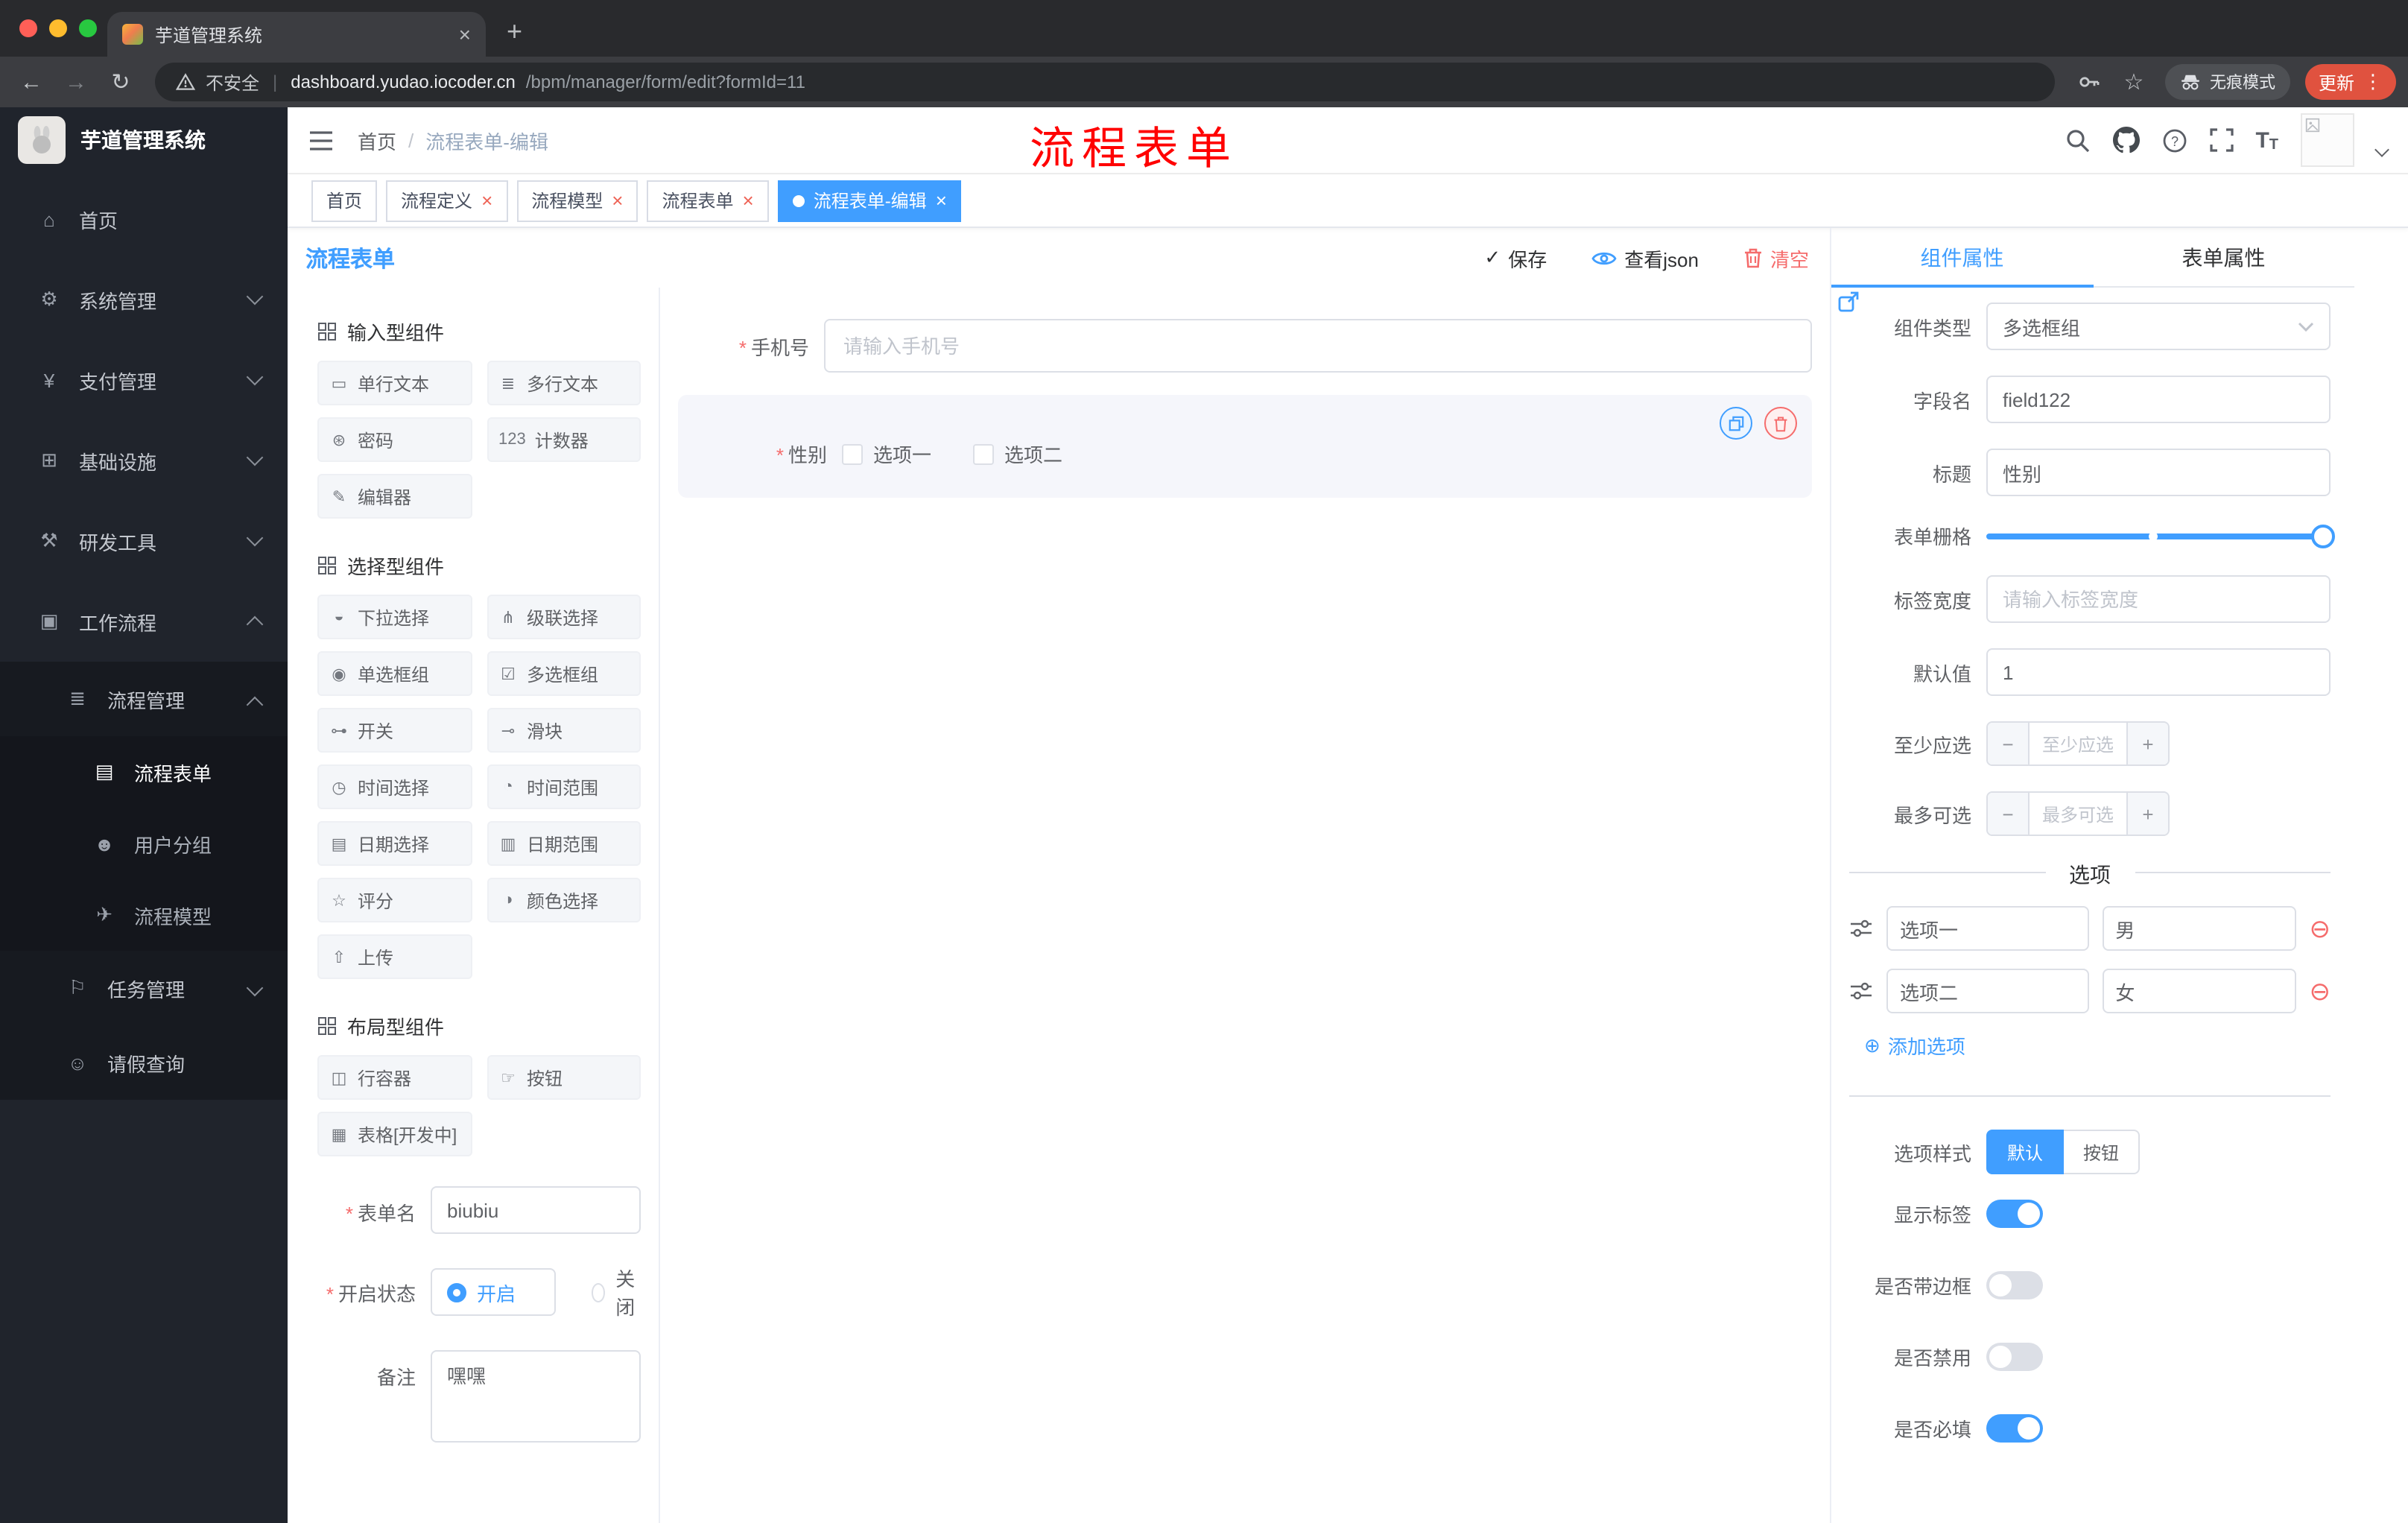 This screenshot has width=2408, height=1523. What do you see at coordinates (144, 219) in the screenshot?
I see `sidebar-item-home: ⌂ 首页` at bounding box center [144, 219].